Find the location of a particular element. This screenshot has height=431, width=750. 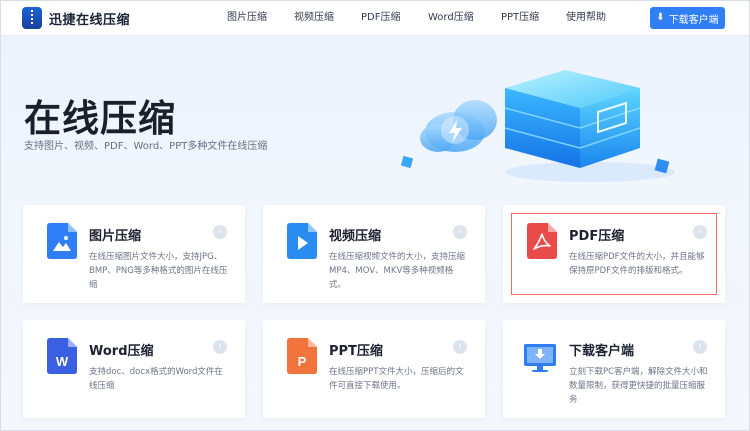

card-title: 视频压缩 is located at coordinates (355, 236).